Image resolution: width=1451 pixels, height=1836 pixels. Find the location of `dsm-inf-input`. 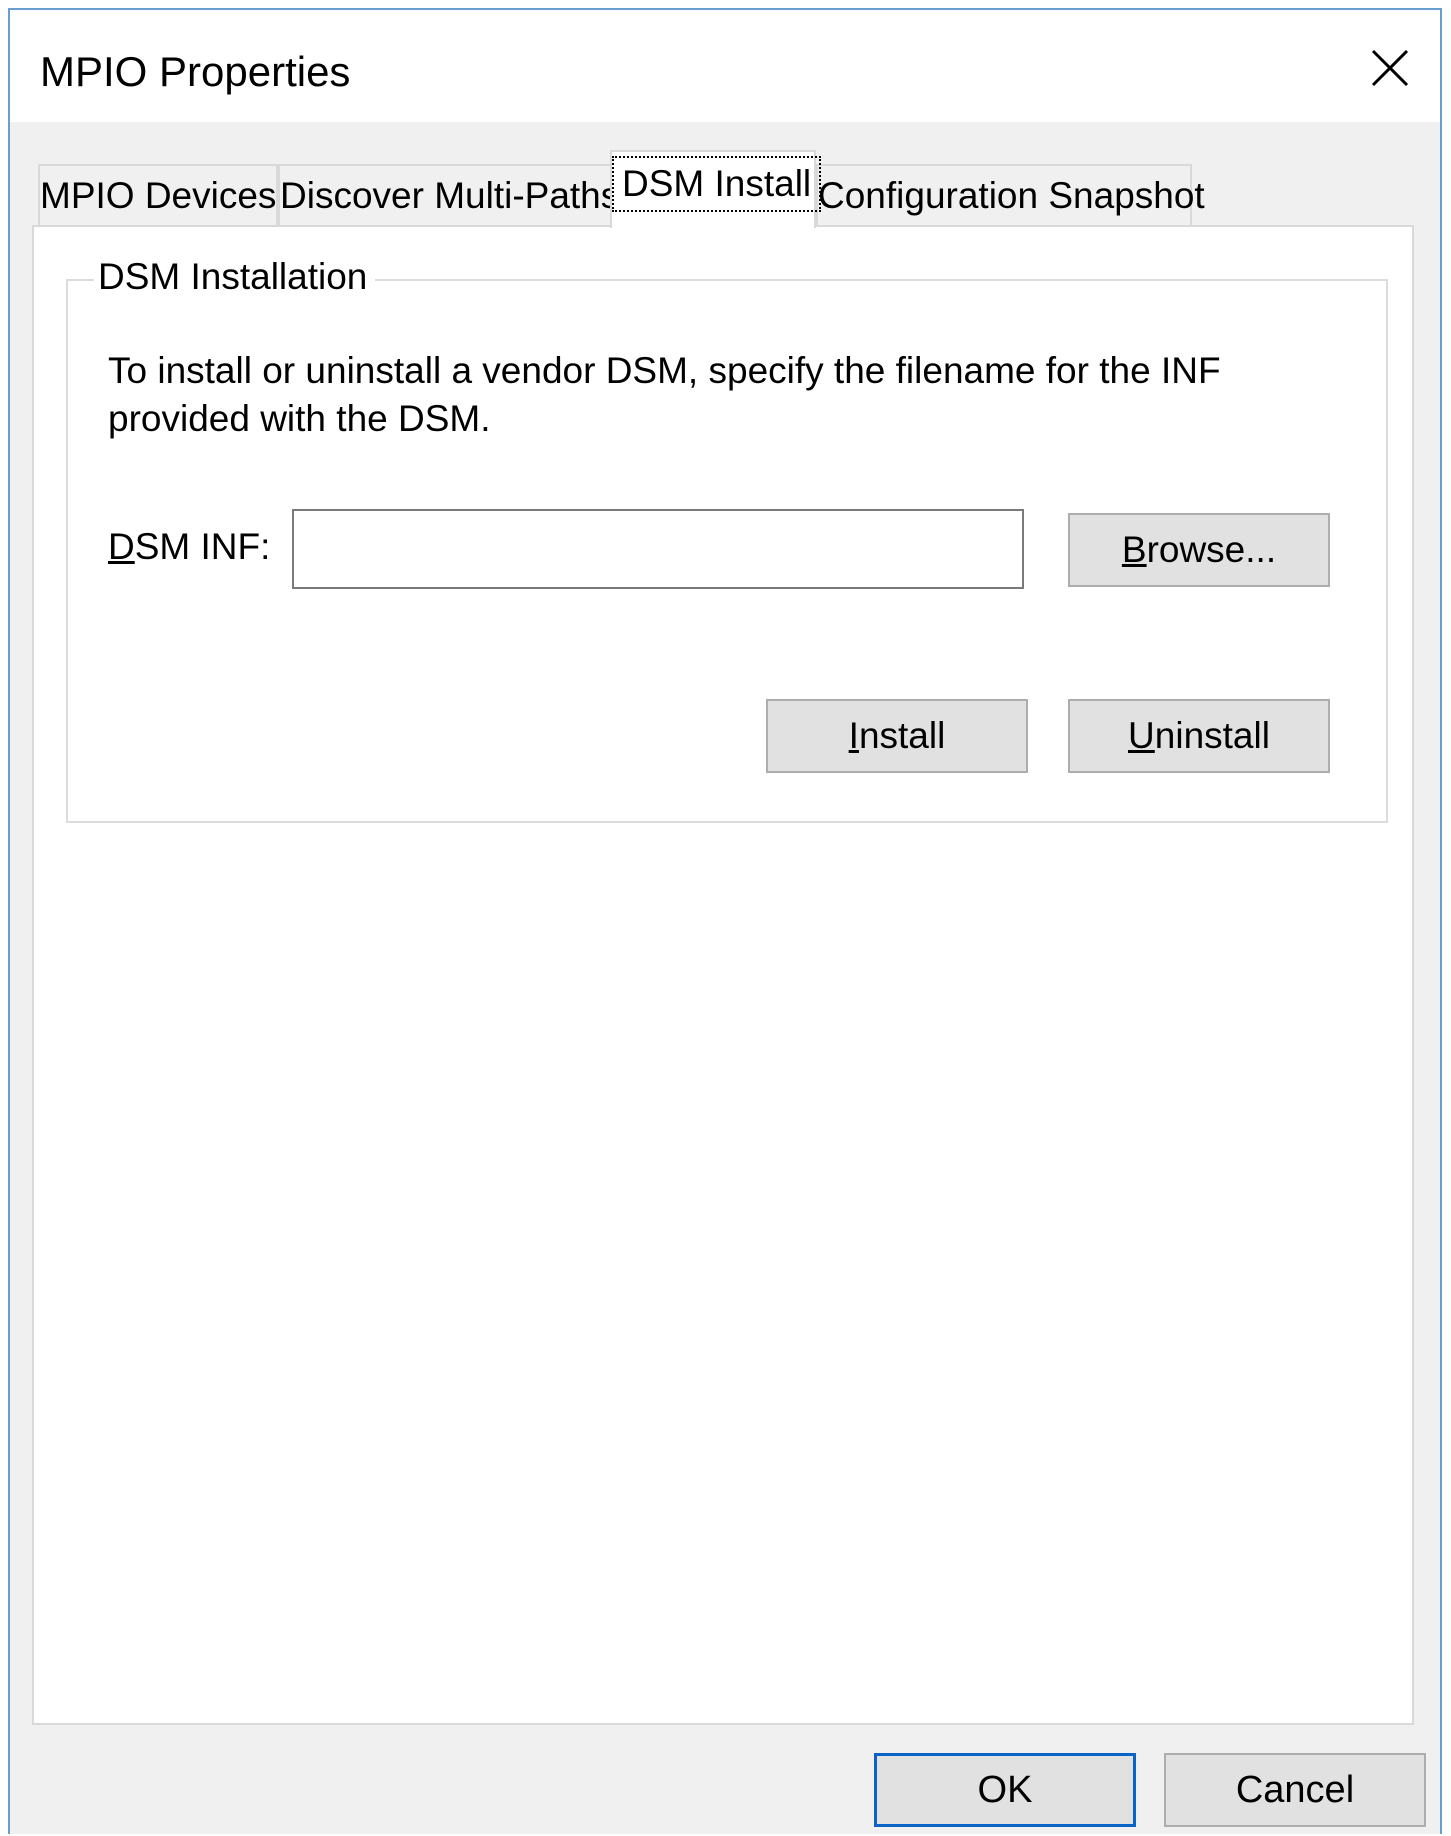

dsm-inf-input is located at coordinates (658, 549).